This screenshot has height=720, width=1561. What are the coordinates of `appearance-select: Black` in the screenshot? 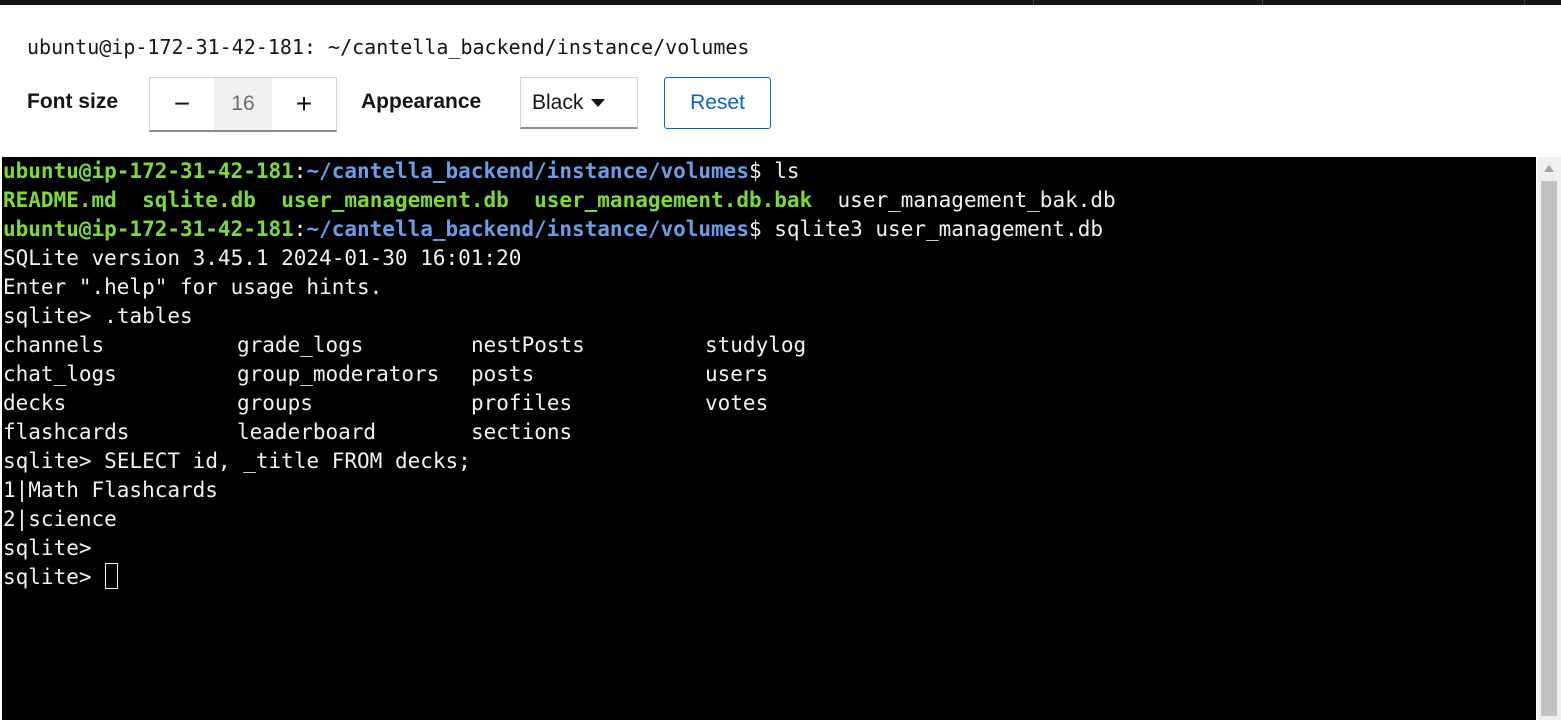 It's located at (579, 103).